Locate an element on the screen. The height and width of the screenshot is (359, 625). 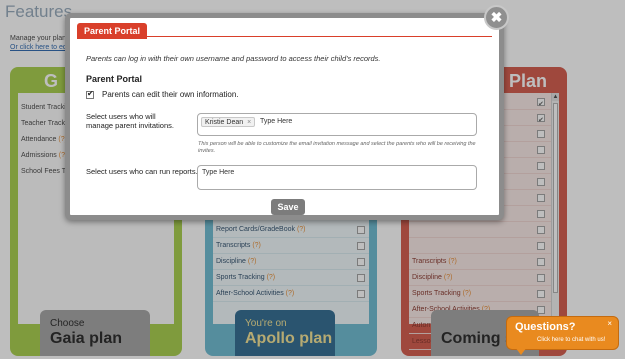
remove-token-icon: × is located at coordinates (249, 122).